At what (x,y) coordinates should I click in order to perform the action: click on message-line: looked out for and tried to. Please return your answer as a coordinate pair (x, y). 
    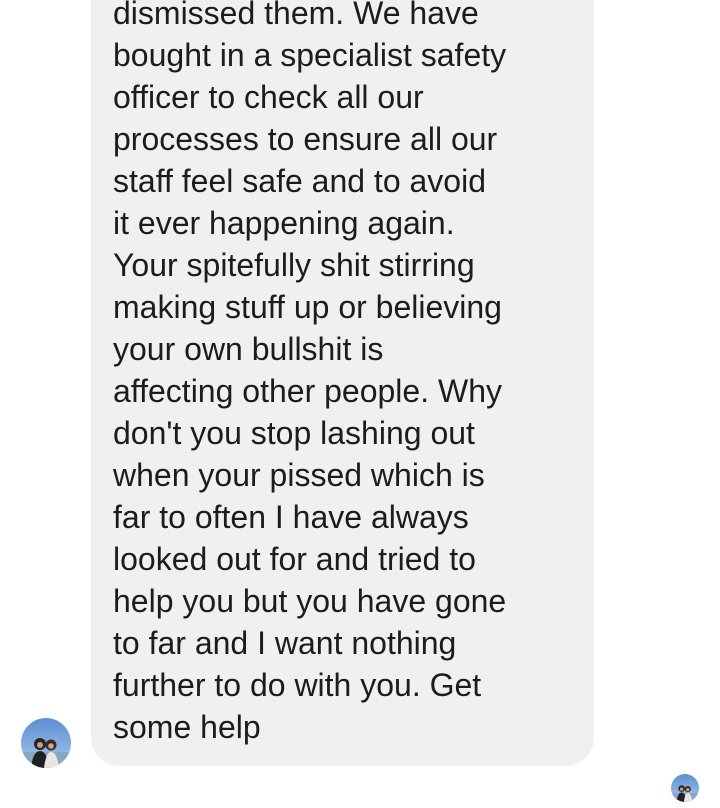
    Looking at the image, I should click on (294, 559).